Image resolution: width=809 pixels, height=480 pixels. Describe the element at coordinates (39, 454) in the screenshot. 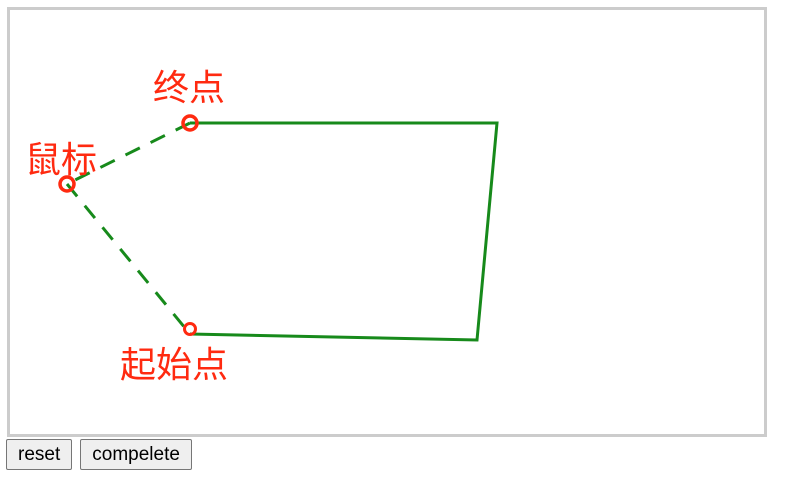

I see `reset-button: reset` at that location.